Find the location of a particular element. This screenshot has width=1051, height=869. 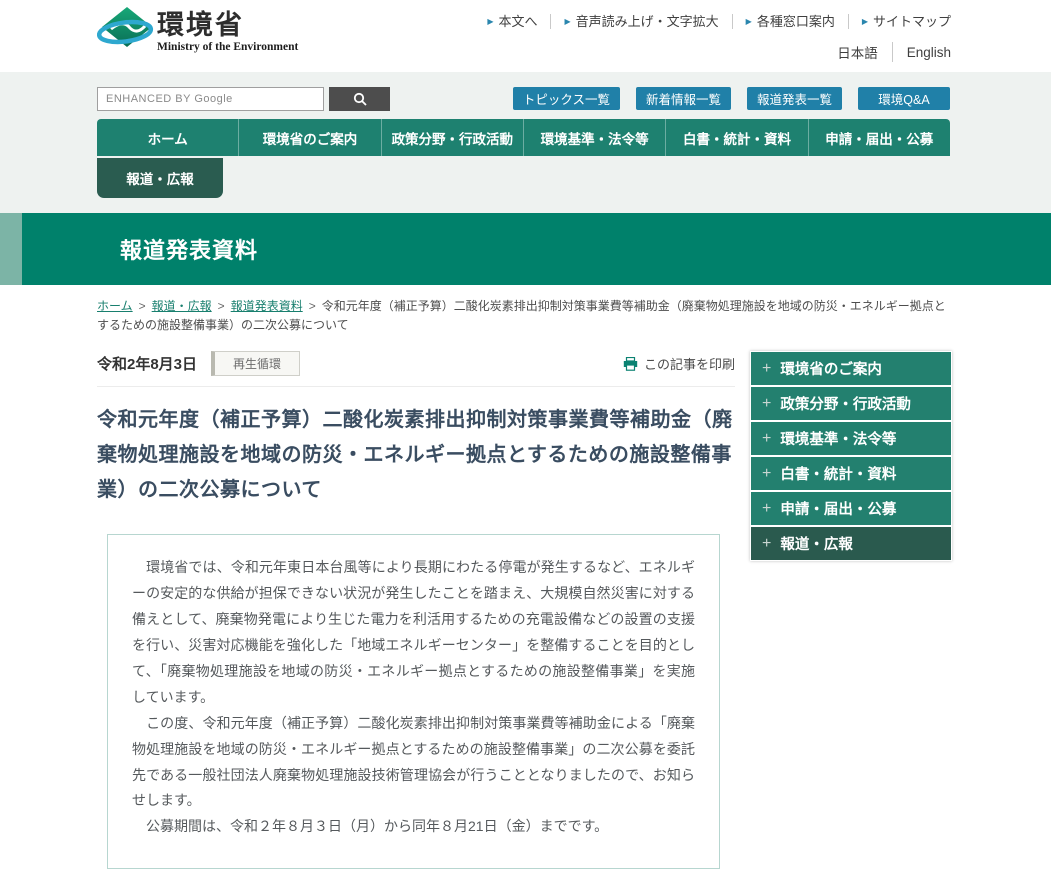

search-button is located at coordinates (359, 99).